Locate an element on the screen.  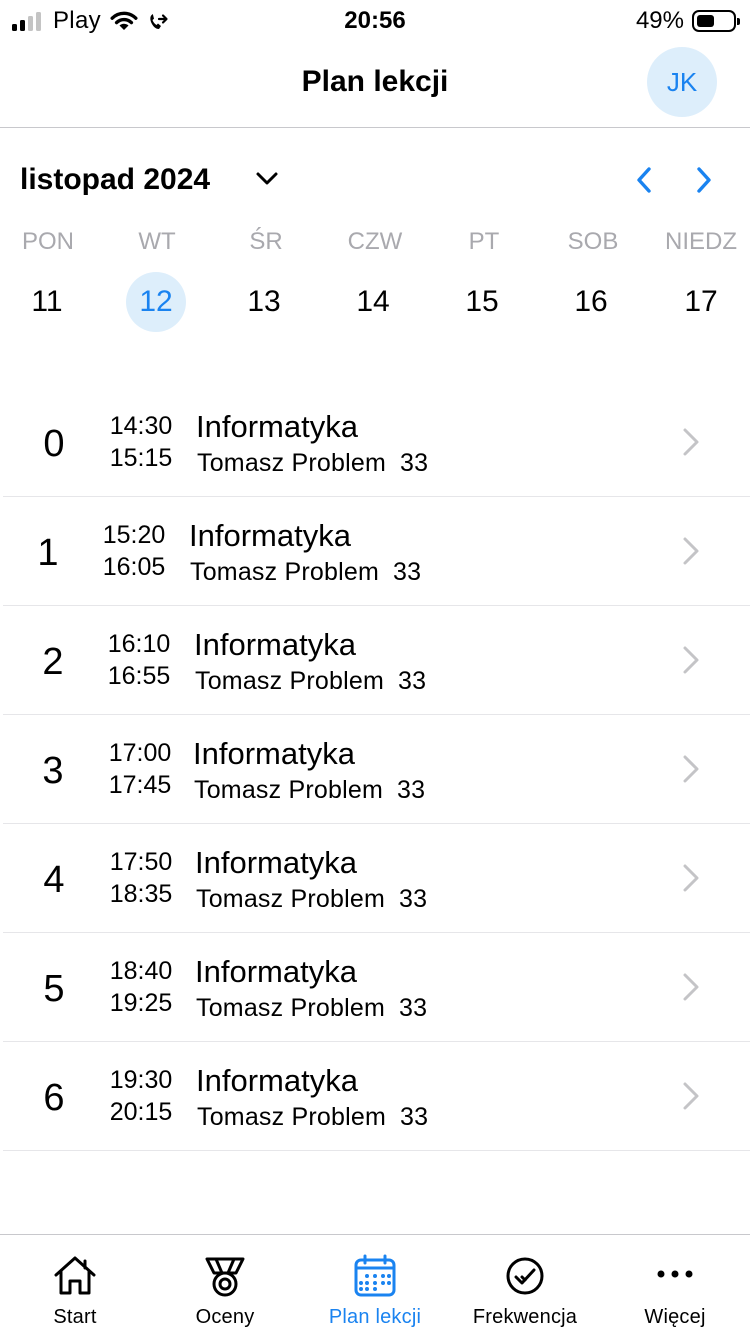
weekday-label: CZW is located at coordinates (375, 241).